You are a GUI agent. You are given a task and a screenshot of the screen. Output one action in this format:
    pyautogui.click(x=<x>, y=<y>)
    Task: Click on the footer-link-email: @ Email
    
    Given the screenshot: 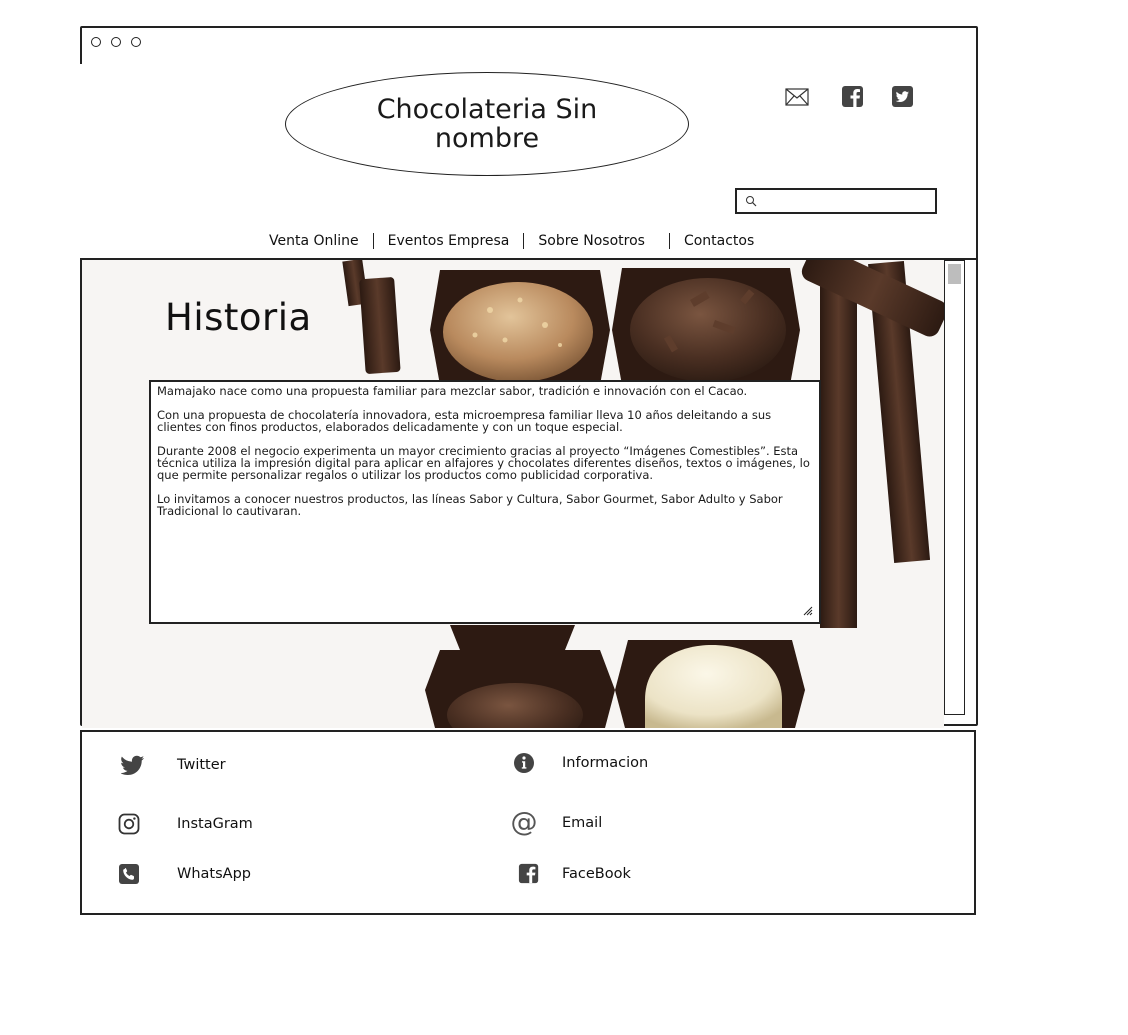 What is the action you would take?
    pyautogui.click(x=556, y=822)
    